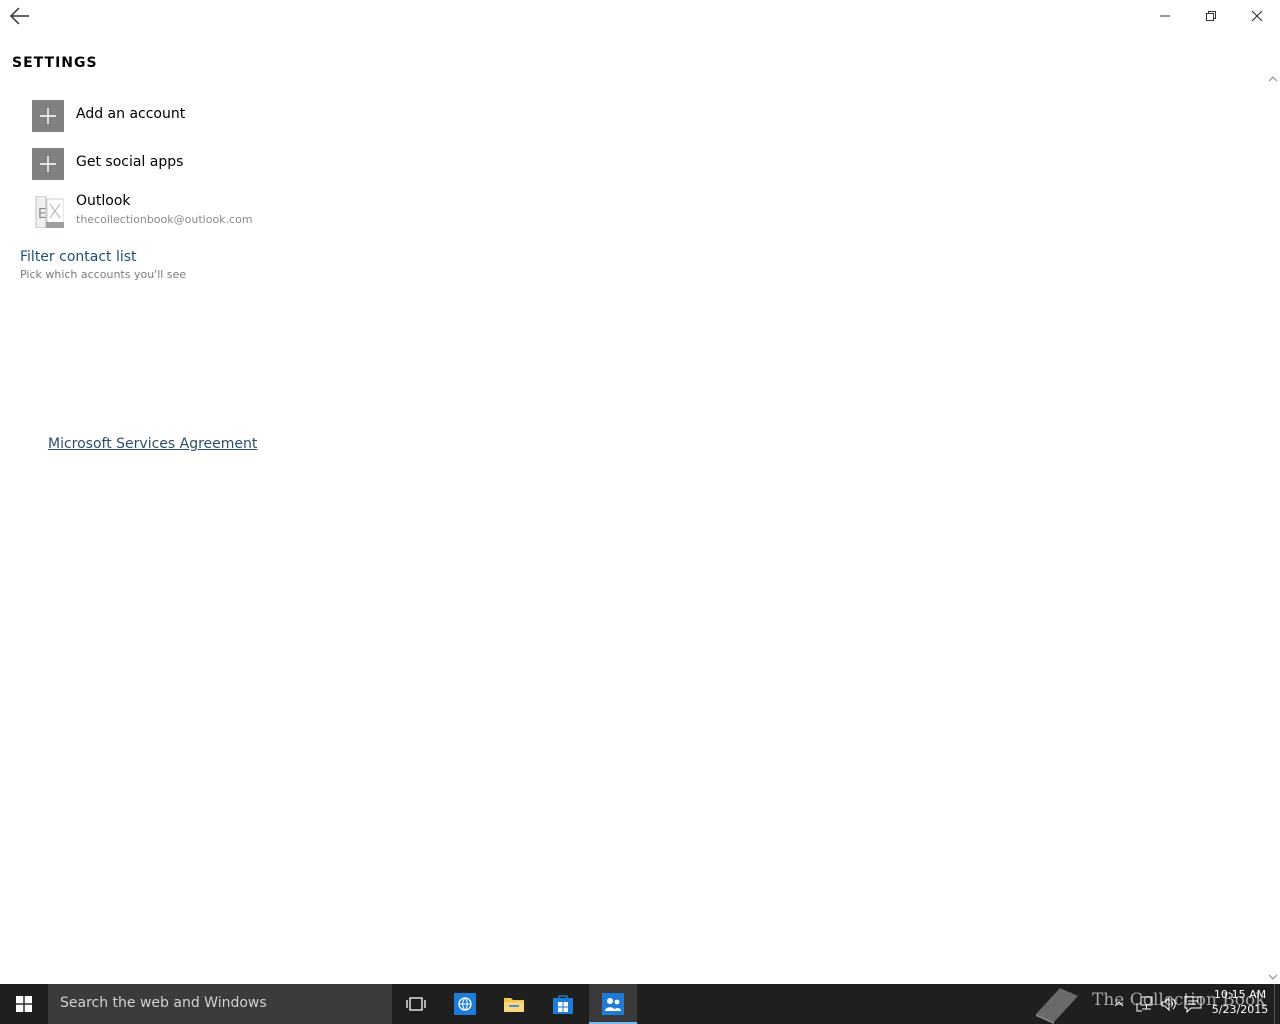 This screenshot has height=1024, width=1280. I want to click on edge-browser-button, so click(465, 1004).